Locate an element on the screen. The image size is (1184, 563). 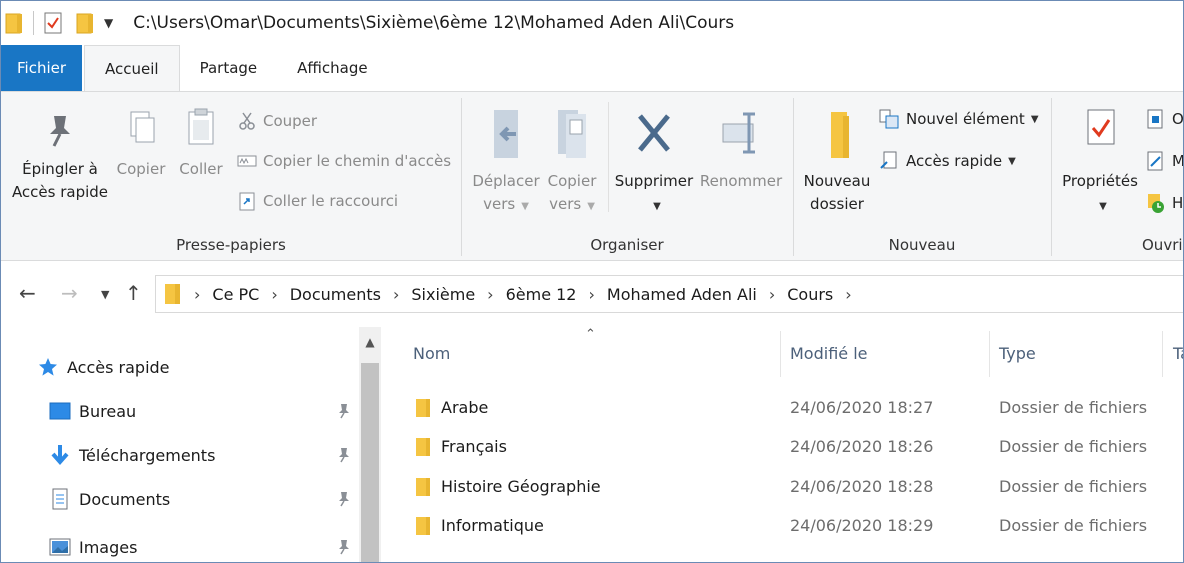
nav-item-quick-access: Accès rapide is located at coordinates (179, 367).